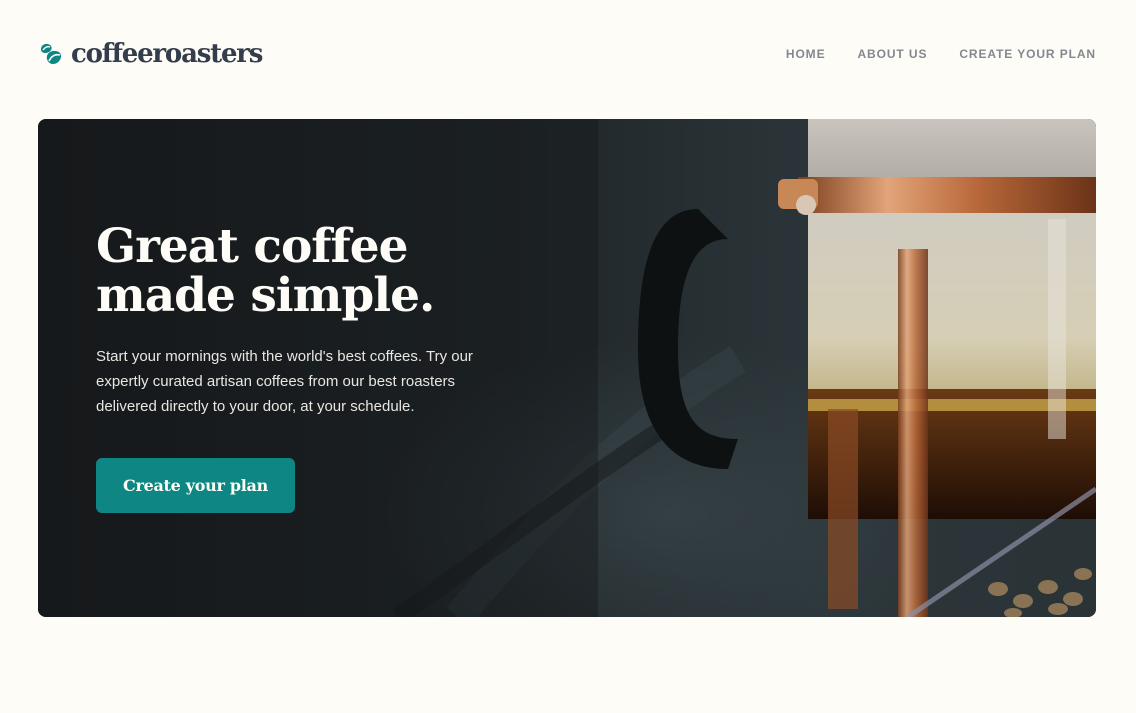 This screenshot has height=713, width=1136. Describe the element at coordinates (195, 485) in the screenshot. I see `create-your-plan-button: Create your plan` at that location.